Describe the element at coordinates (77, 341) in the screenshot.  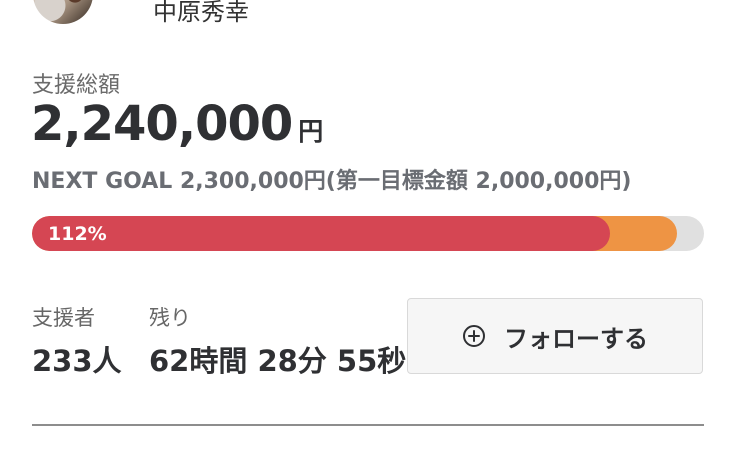
I see `backers-stat: 支援者 233人` at that location.